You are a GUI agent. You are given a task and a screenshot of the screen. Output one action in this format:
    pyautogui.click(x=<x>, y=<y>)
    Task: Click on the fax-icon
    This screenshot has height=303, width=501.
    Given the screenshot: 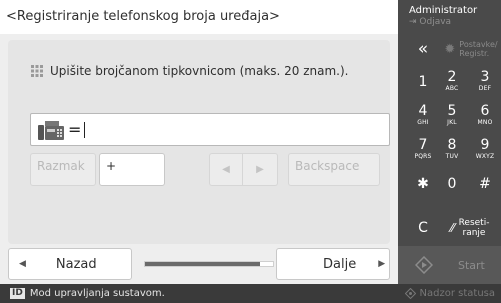 What is the action you would take?
    pyautogui.click(x=51, y=130)
    